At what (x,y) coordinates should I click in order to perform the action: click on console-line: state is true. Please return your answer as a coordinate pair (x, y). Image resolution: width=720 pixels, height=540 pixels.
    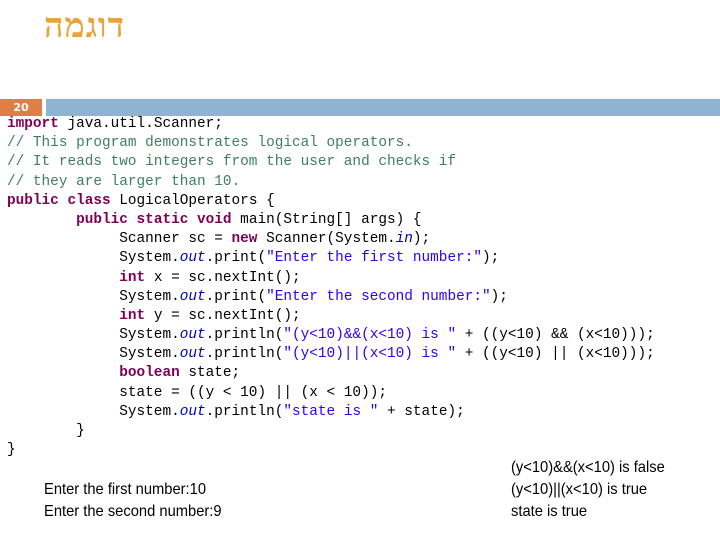
    Looking at the image, I should click on (549, 511).